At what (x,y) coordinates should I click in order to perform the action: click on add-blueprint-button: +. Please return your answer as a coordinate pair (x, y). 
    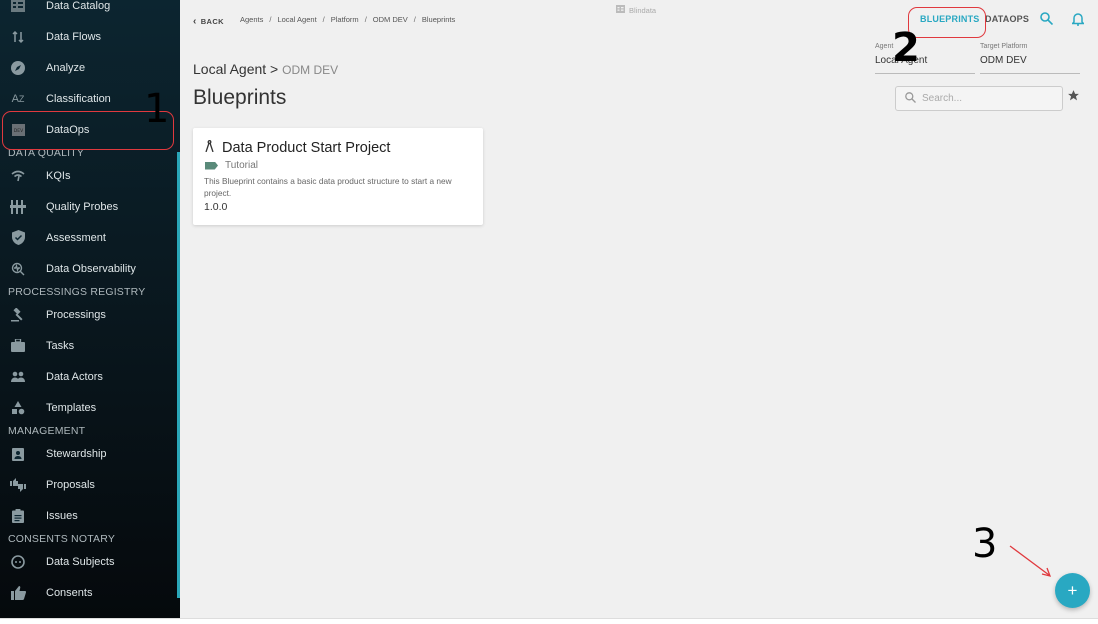
    Looking at the image, I should click on (1072, 590).